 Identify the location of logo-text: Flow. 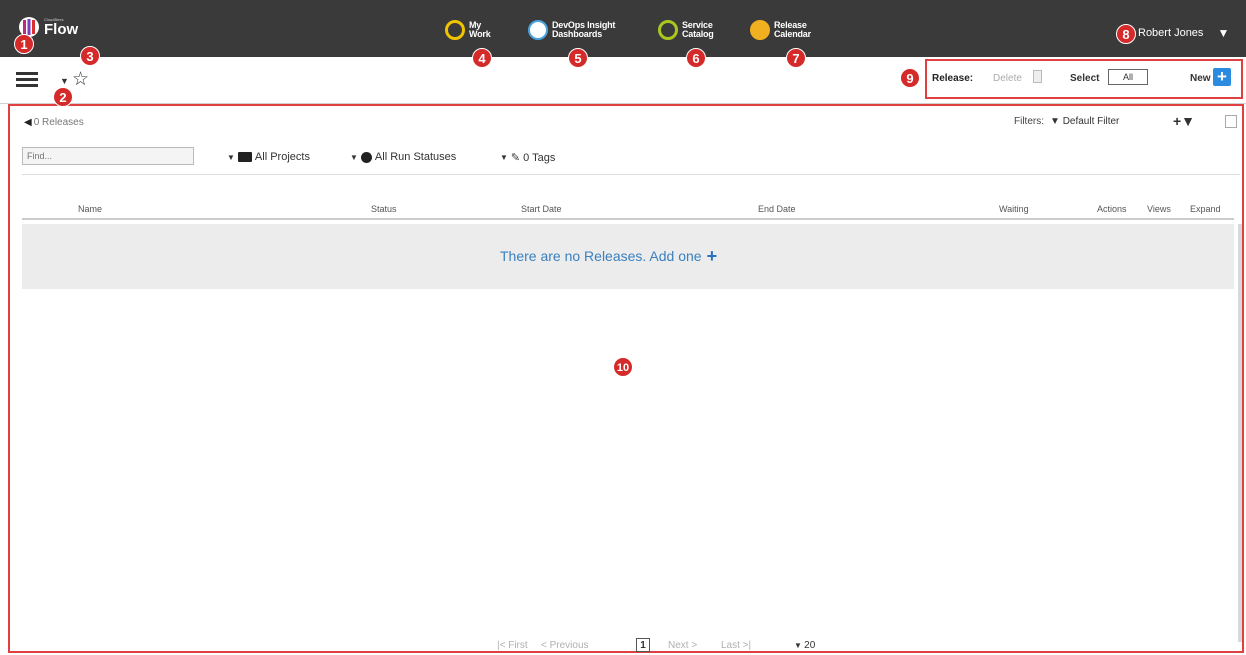
(61, 29).